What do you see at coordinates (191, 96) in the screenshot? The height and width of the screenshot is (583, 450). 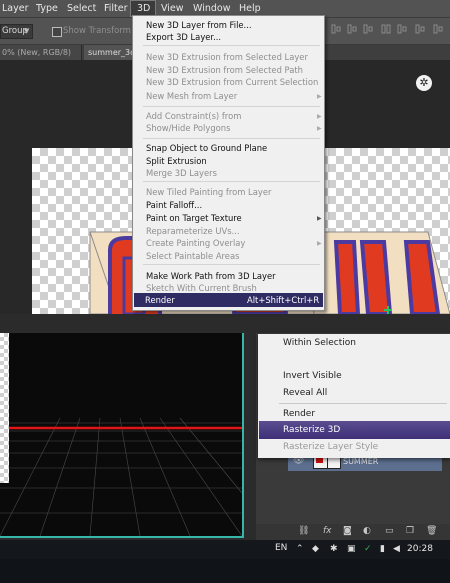 I see `menu3d-new-mesh-from-layer: New Mesh from Layer` at bounding box center [191, 96].